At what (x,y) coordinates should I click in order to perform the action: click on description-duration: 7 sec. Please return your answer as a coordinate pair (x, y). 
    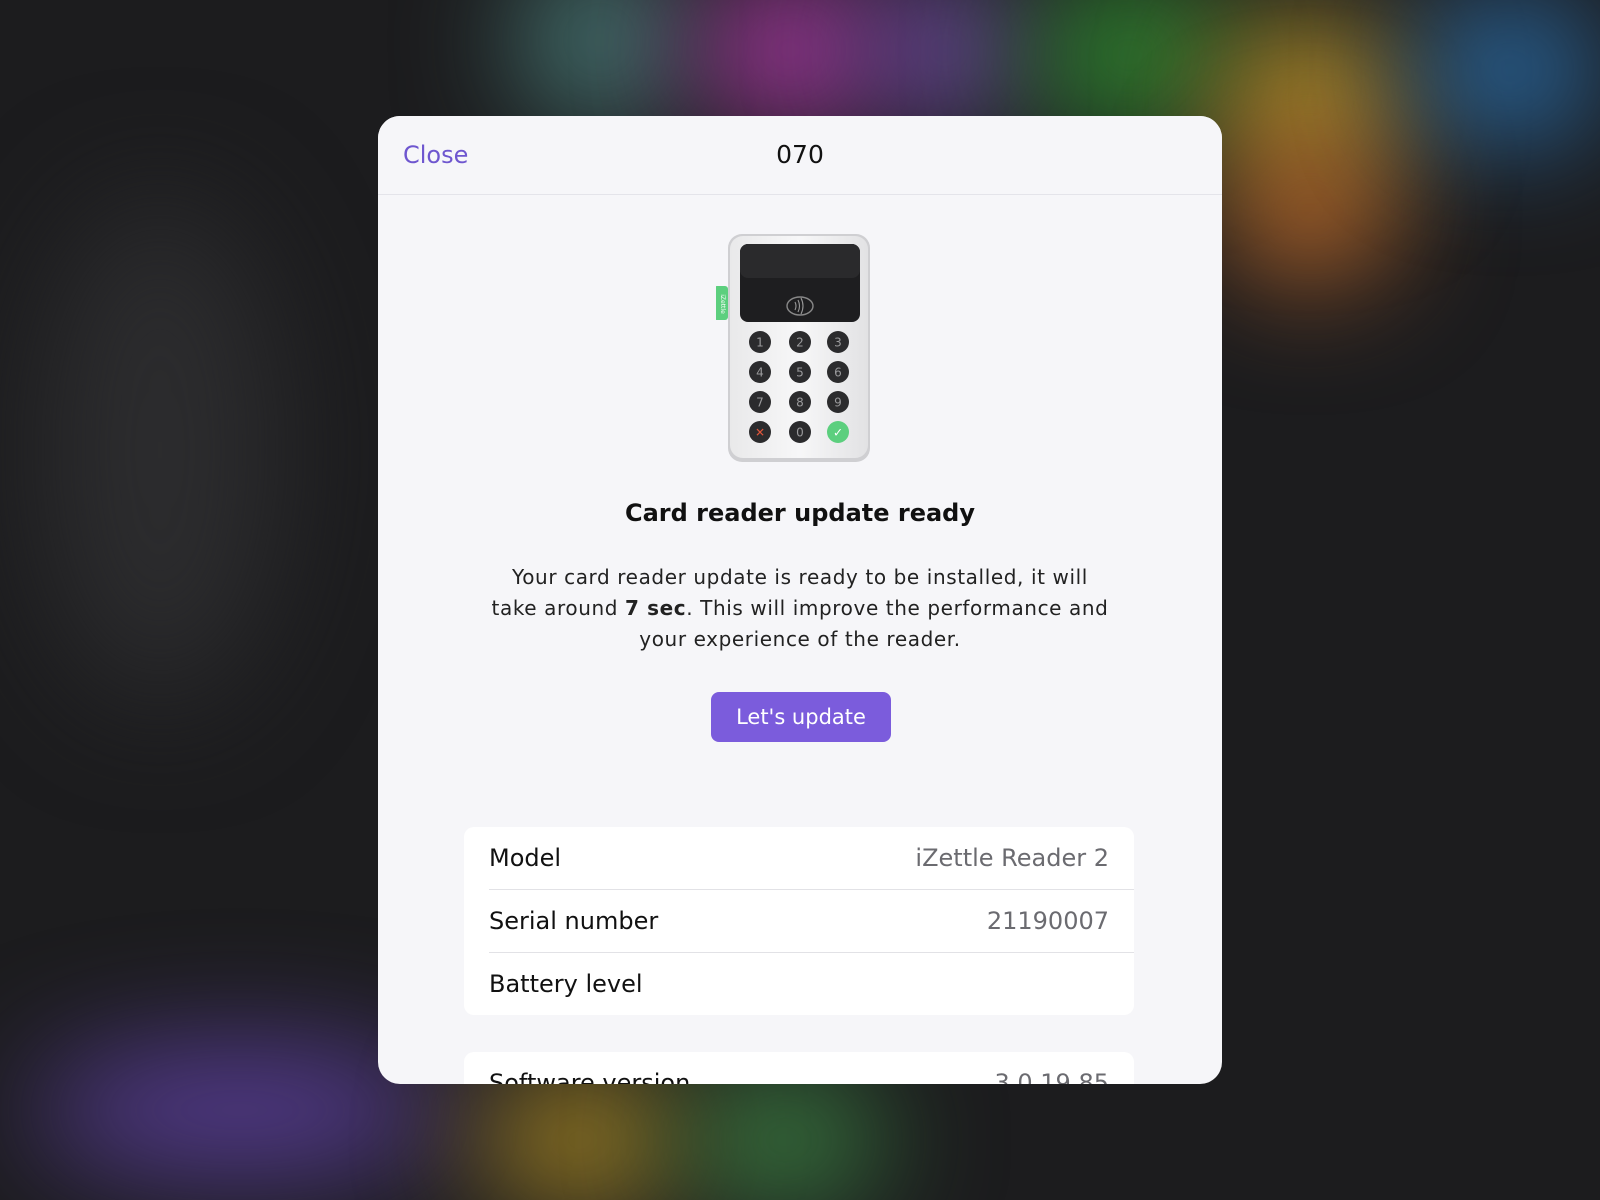
    Looking at the image, I should click on (656, 608).